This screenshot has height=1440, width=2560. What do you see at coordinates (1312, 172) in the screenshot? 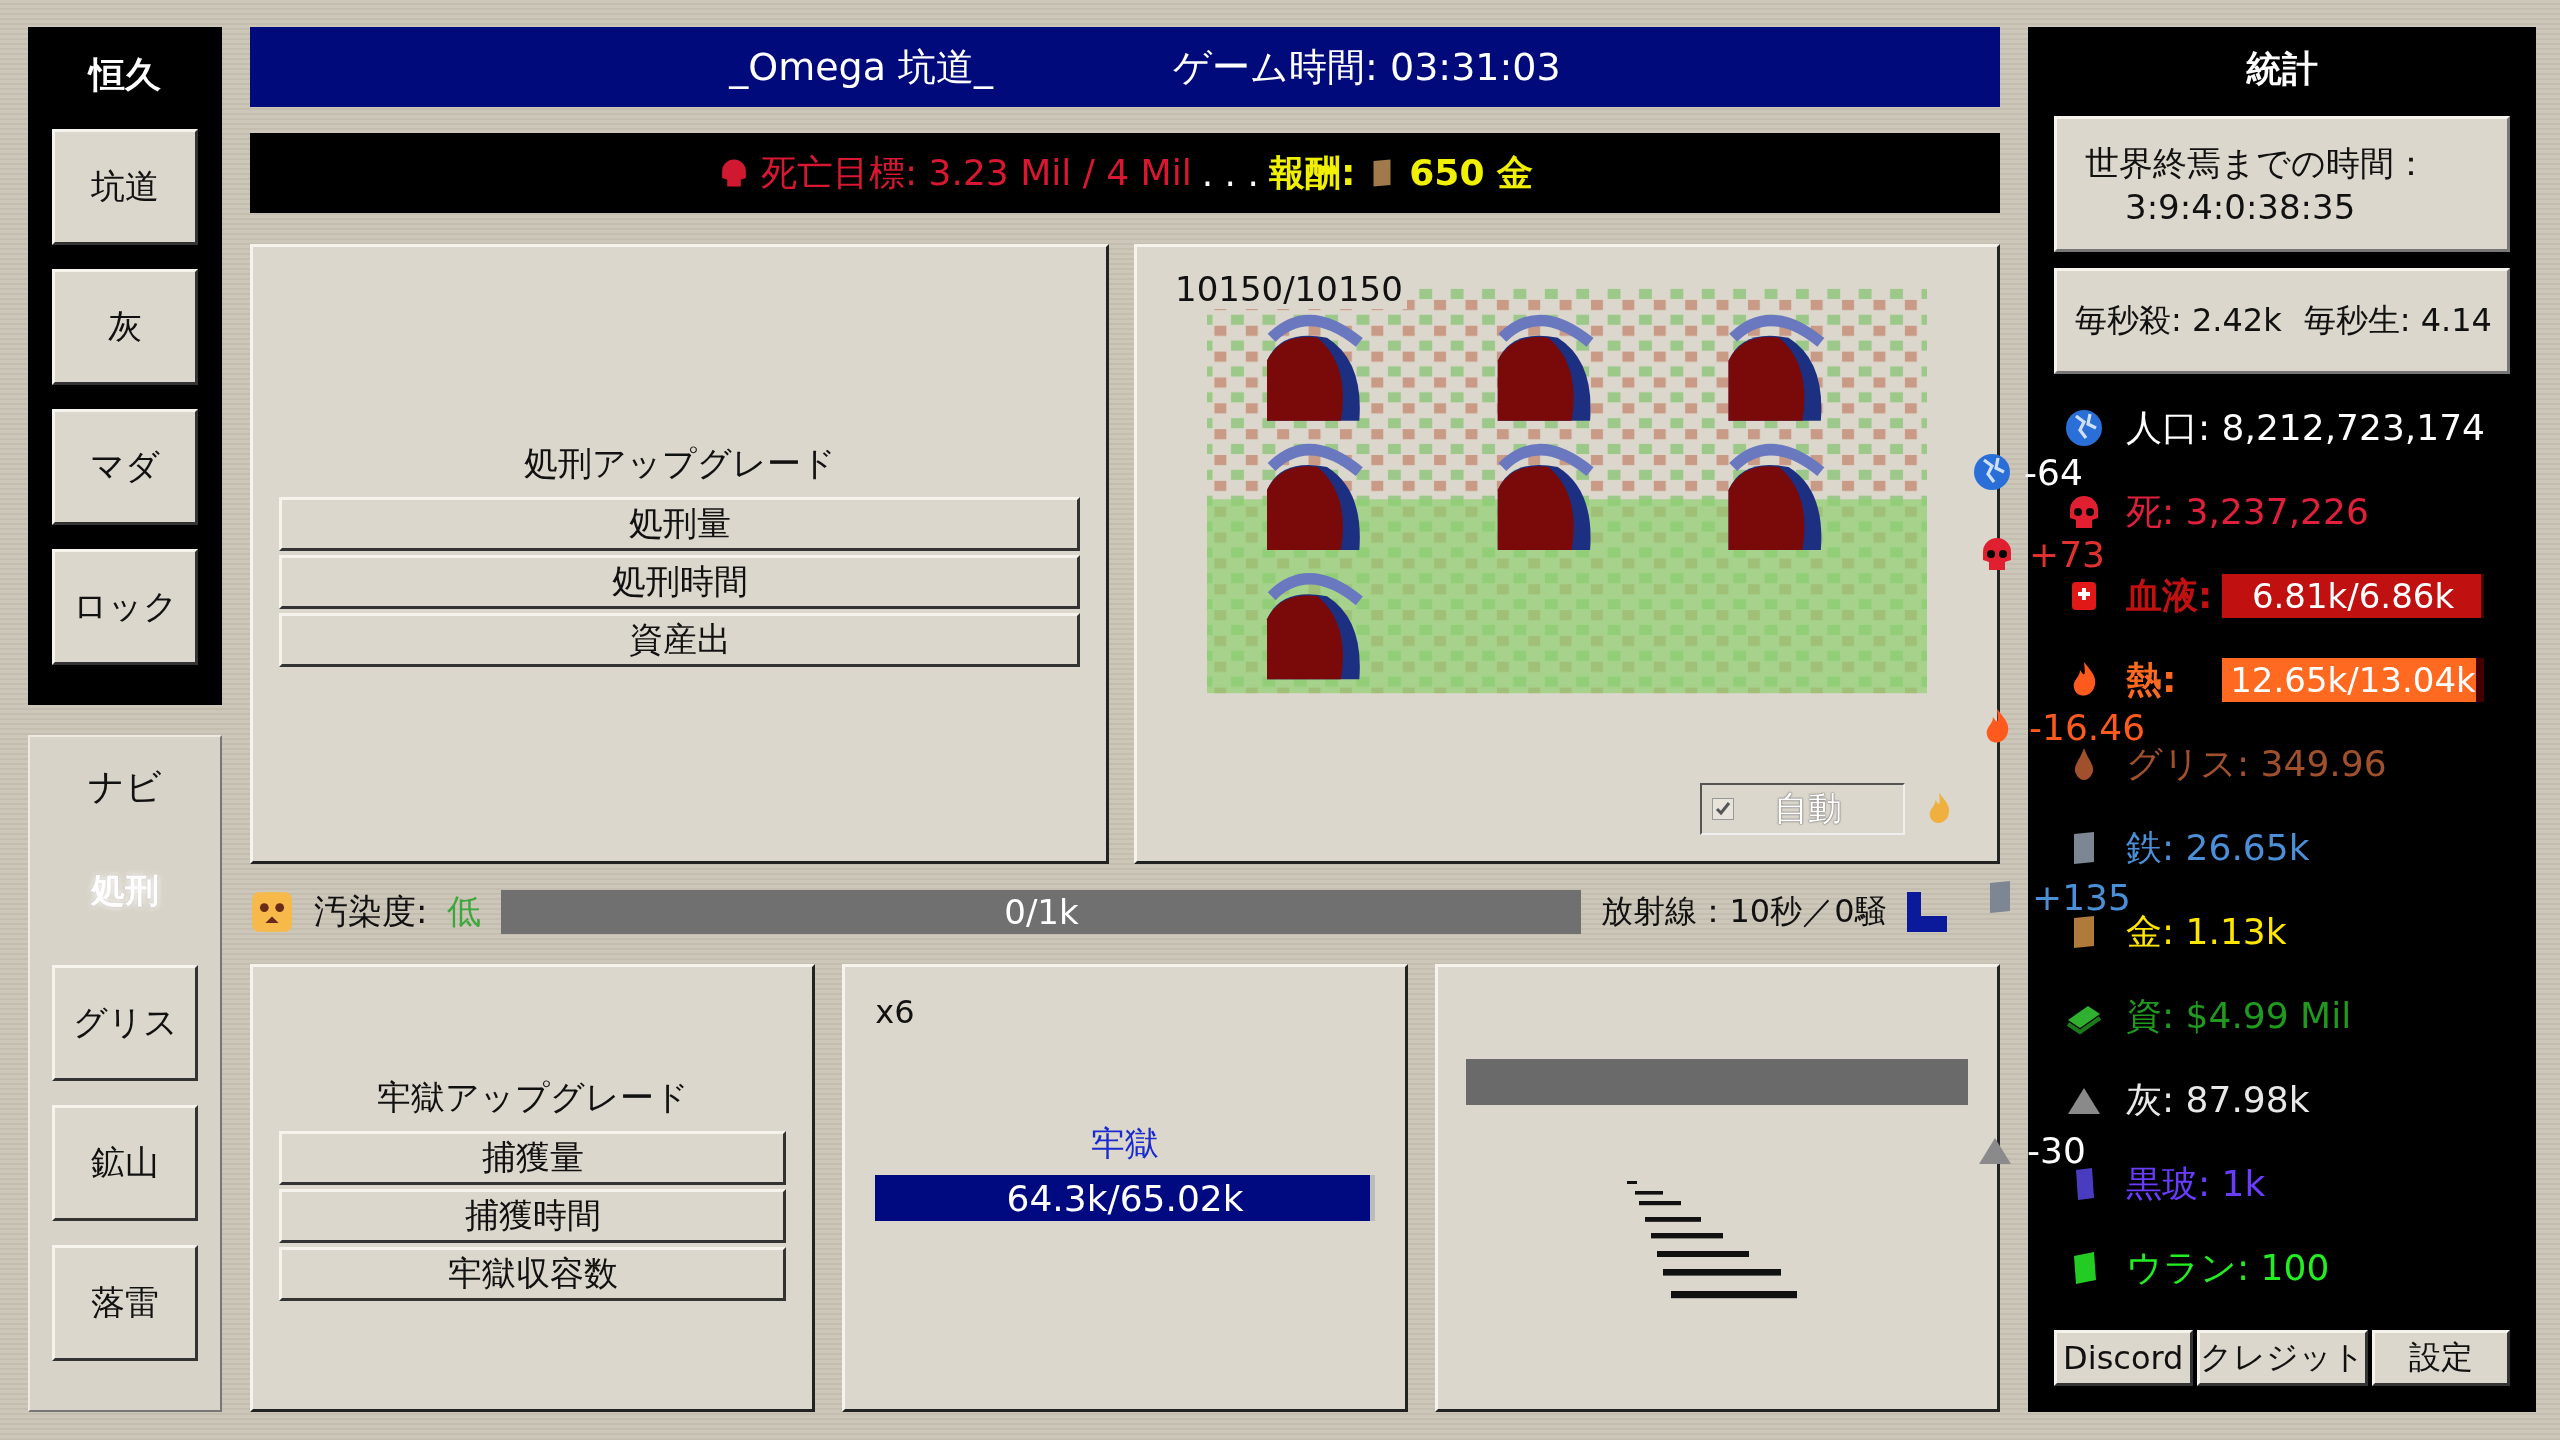
I see `reward-label: 報酬:` at bounding box center [1312, 172].